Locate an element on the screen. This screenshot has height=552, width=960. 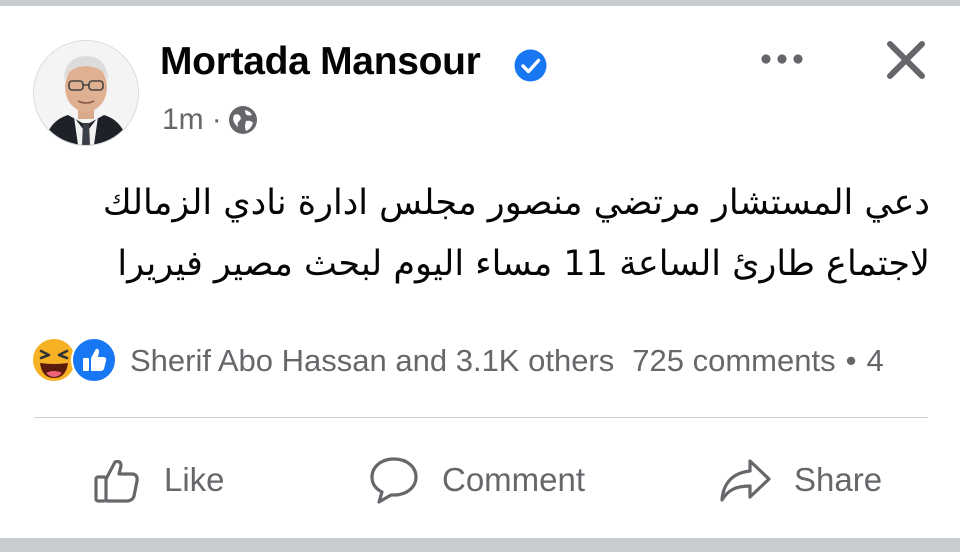
globe-icon is located at coordinates (243, 120).